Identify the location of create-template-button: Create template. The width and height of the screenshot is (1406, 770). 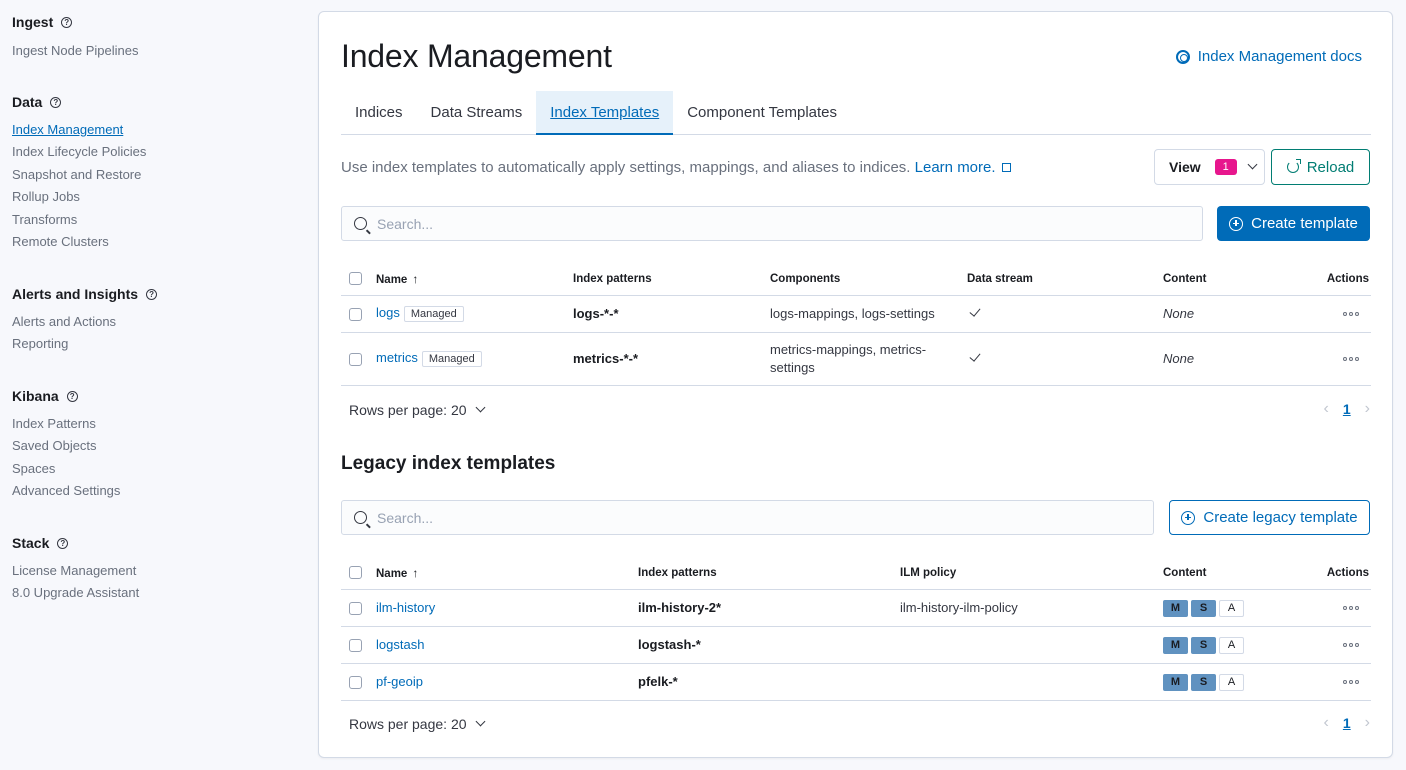
(1293, 223).